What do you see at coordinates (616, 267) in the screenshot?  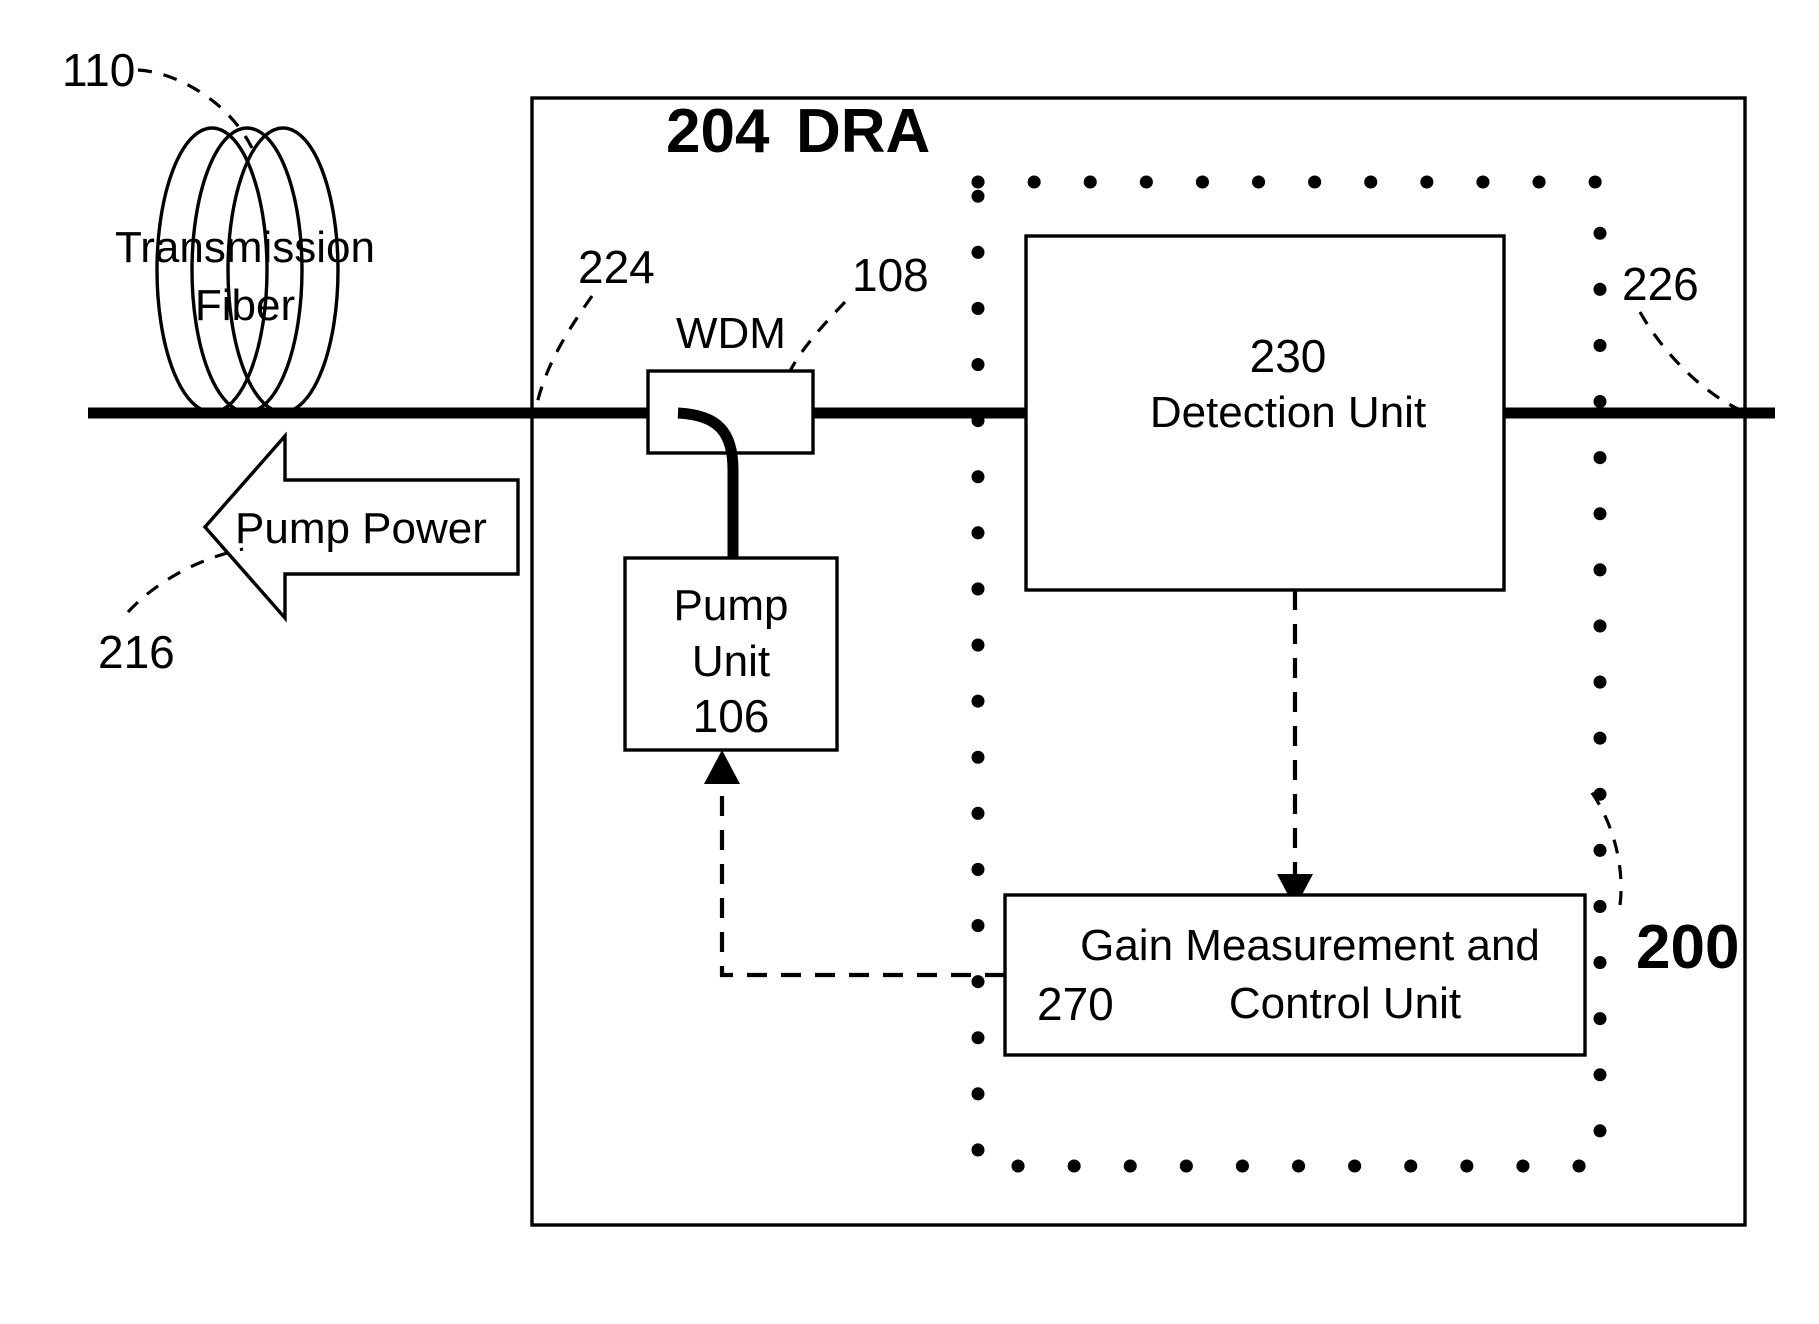 I see `ref-224-label: 224` at bounding box center [616, 267].